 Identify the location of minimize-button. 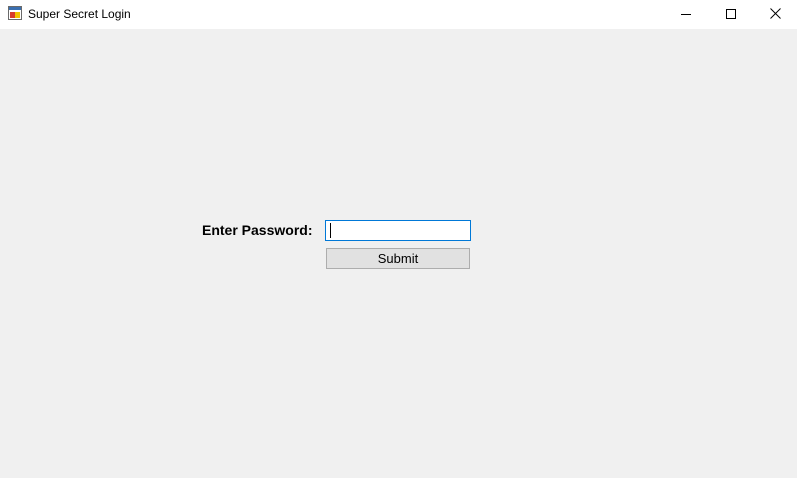
(685, 14).